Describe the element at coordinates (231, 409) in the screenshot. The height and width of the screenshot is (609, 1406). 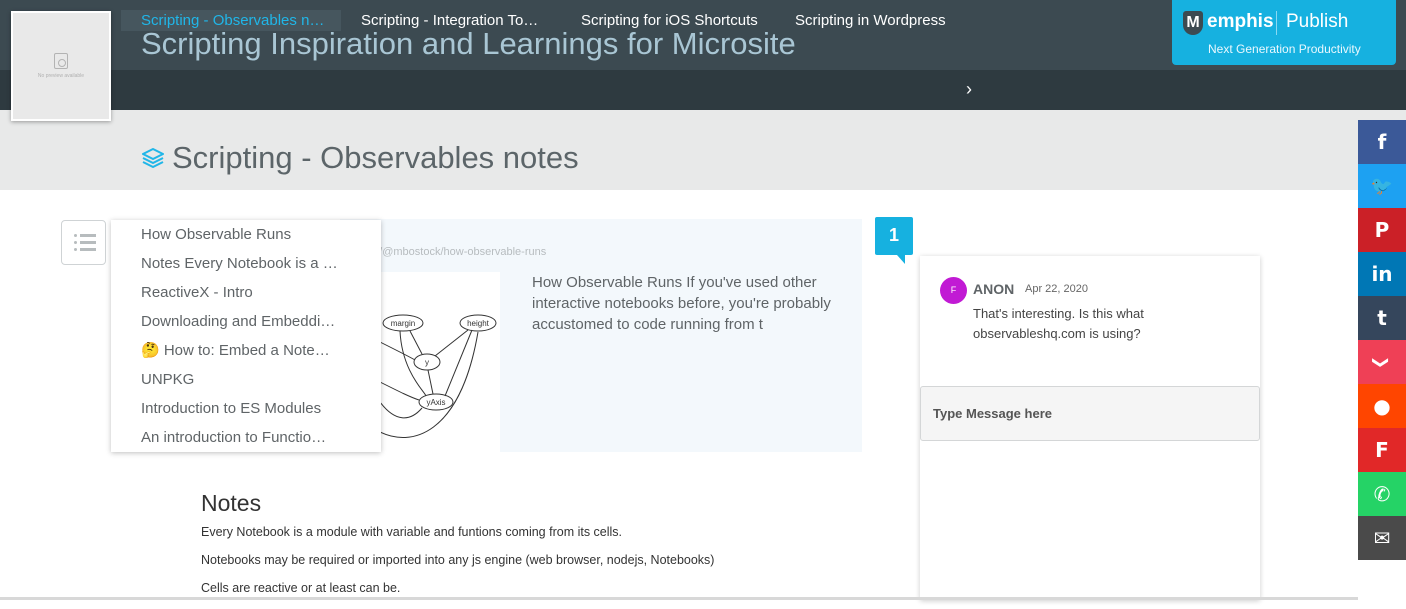
I see `toc-item: Introduction to ES Modules` at that location.